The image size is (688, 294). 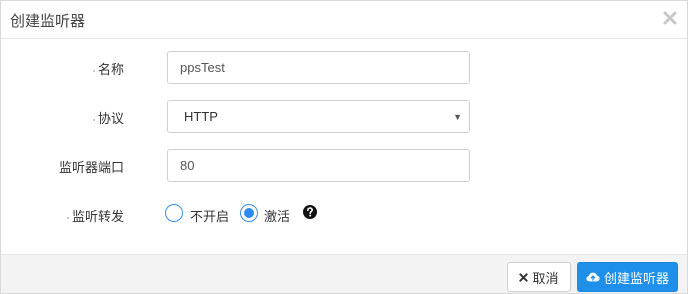 What do you see at coordinates (318, 67) in the screenshot?
I see `name-input` at bounding box center [318, 67].